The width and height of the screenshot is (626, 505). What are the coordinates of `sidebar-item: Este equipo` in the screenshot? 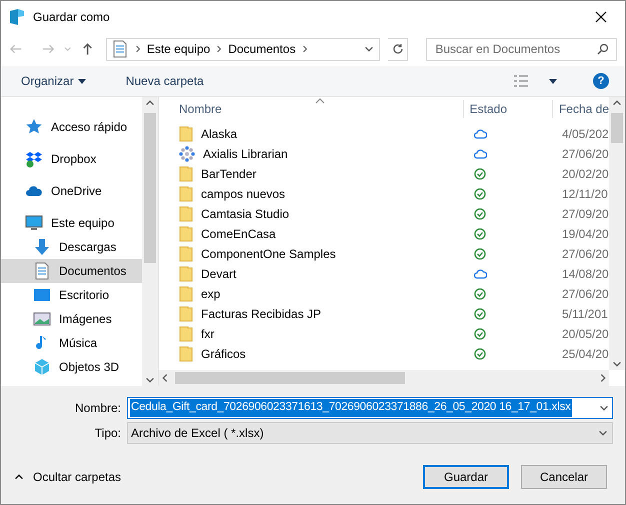 It's located at (71, 223).